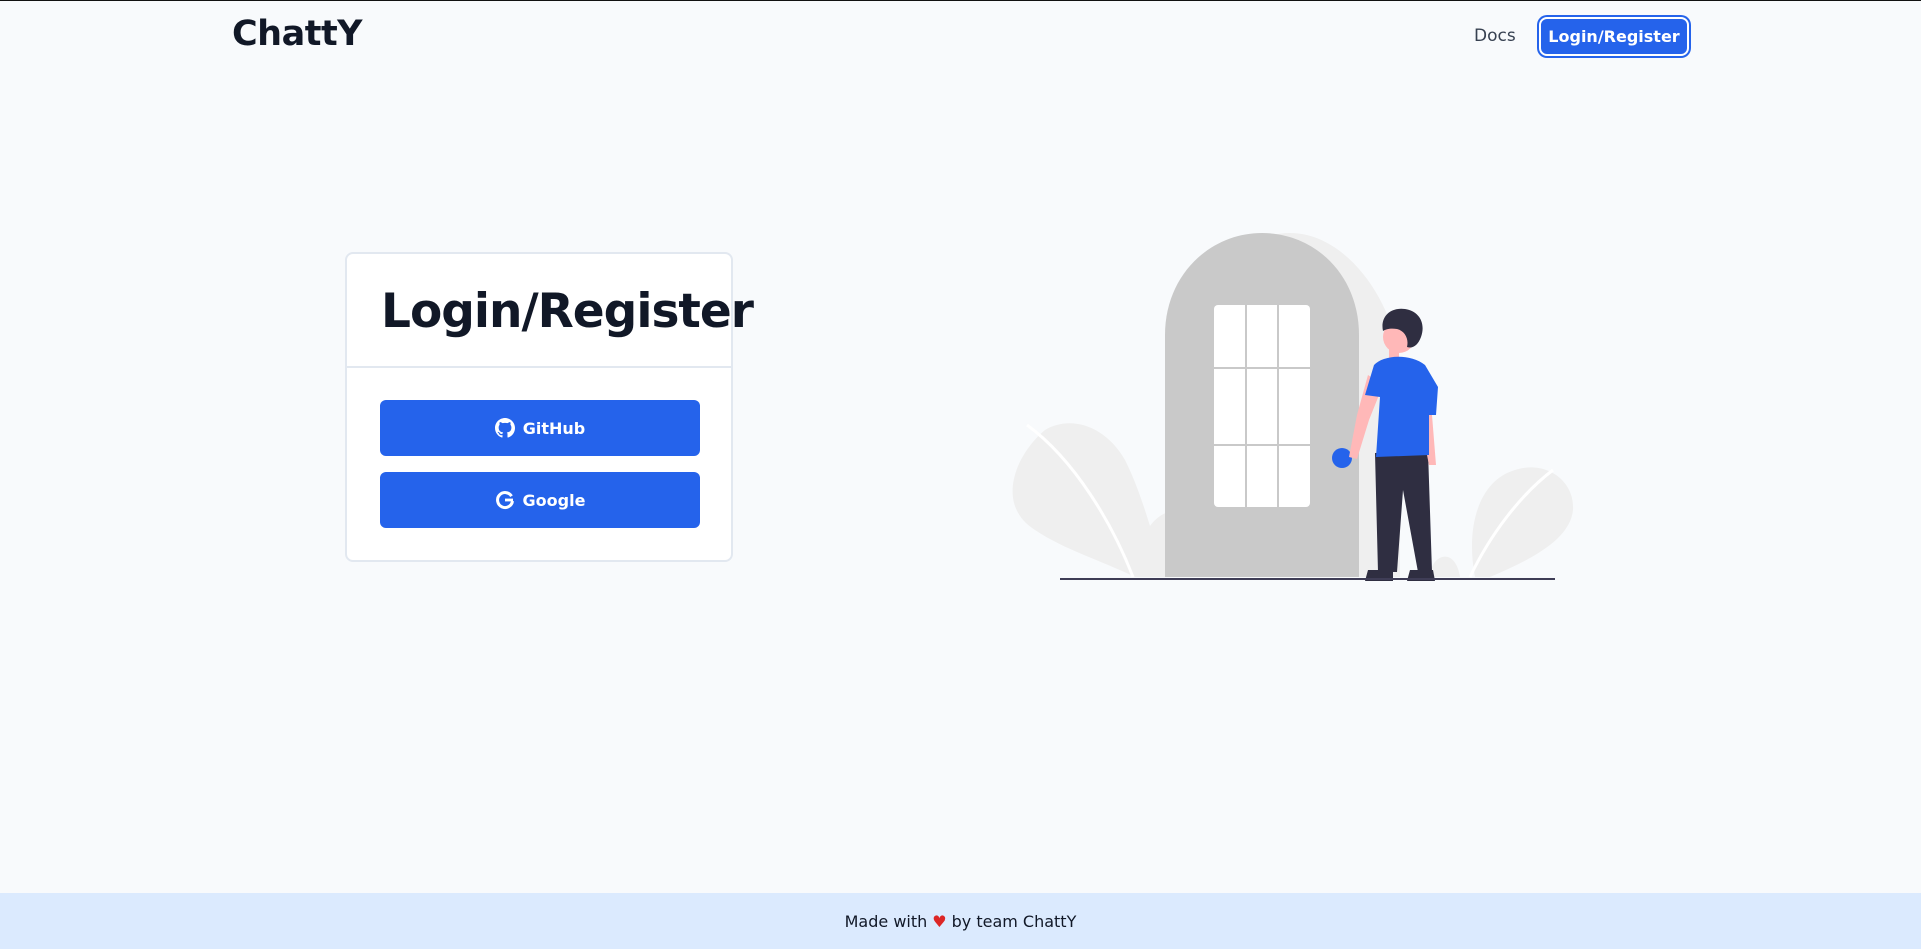 The image size is (1921, 949). Describe the element at coordinates (567, 311) in the screenshot. I see `card-title: Login/Register` at that location.